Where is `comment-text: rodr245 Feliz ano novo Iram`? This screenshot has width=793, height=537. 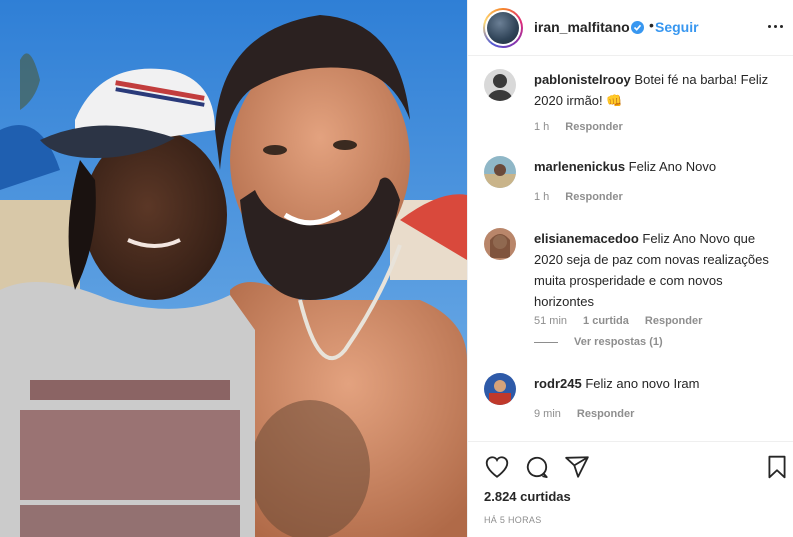
comment-text: rodr245 Feliz ano novo Iram is located at coordinates (659, 383).